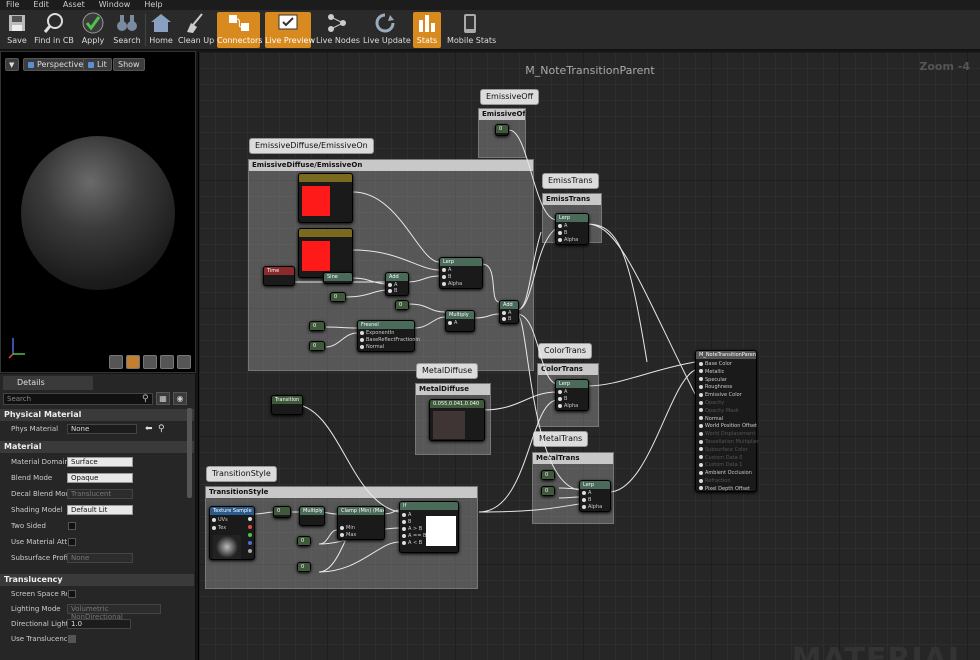 Image resolution: width=980 pixels, height=660 pixels. Describe the element at coordinates (595, 496) in the screenshot. I see `metal-trans-lerp-node: Lerp A B Alpha` at that location.